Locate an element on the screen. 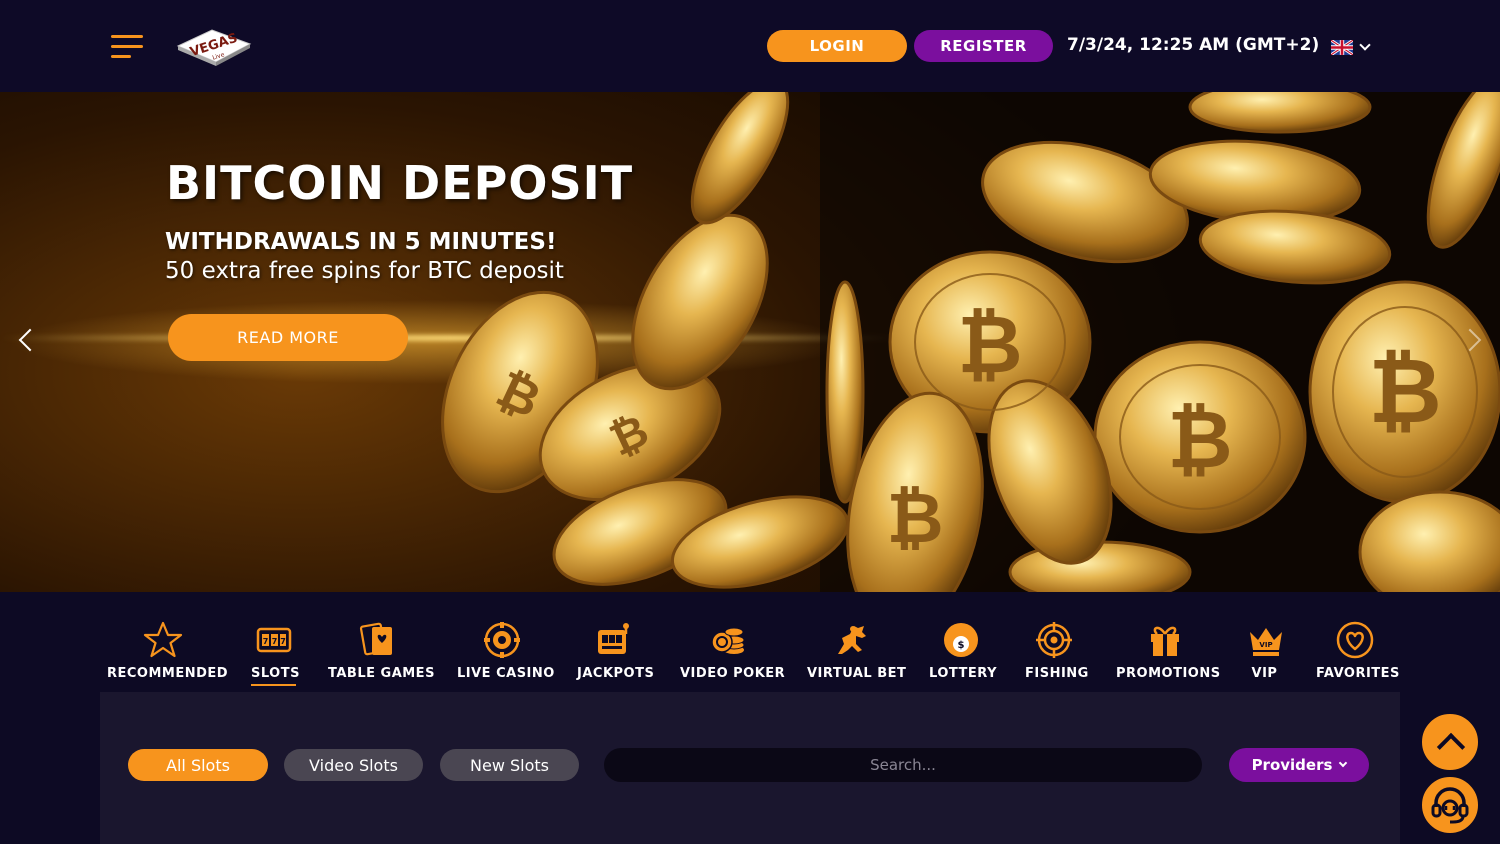 The width and height of the screenshot is (1500, 844). read-more-button: READ MORE is located at coordinates (288, 337).